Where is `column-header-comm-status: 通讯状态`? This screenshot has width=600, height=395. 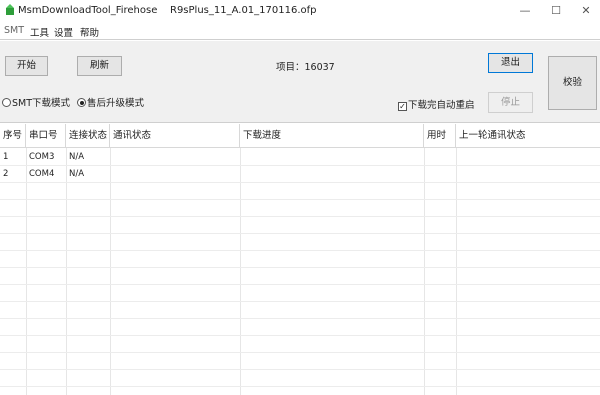
column-header-comm-status: 通讯状态 is located at coordinates (175, 136).